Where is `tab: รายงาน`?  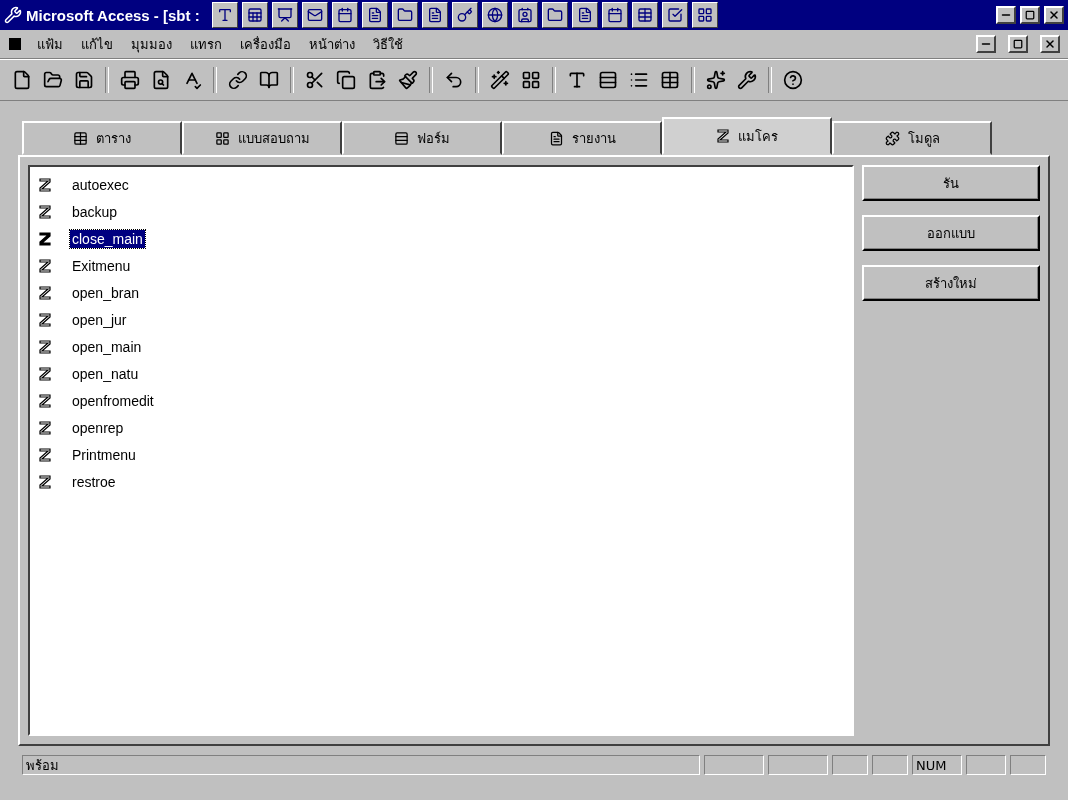 tab: รายงาน is located at coordinates (582, 138).